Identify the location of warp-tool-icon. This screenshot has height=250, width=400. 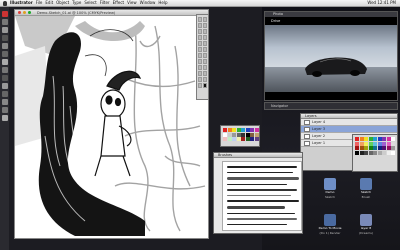
(200, 55).